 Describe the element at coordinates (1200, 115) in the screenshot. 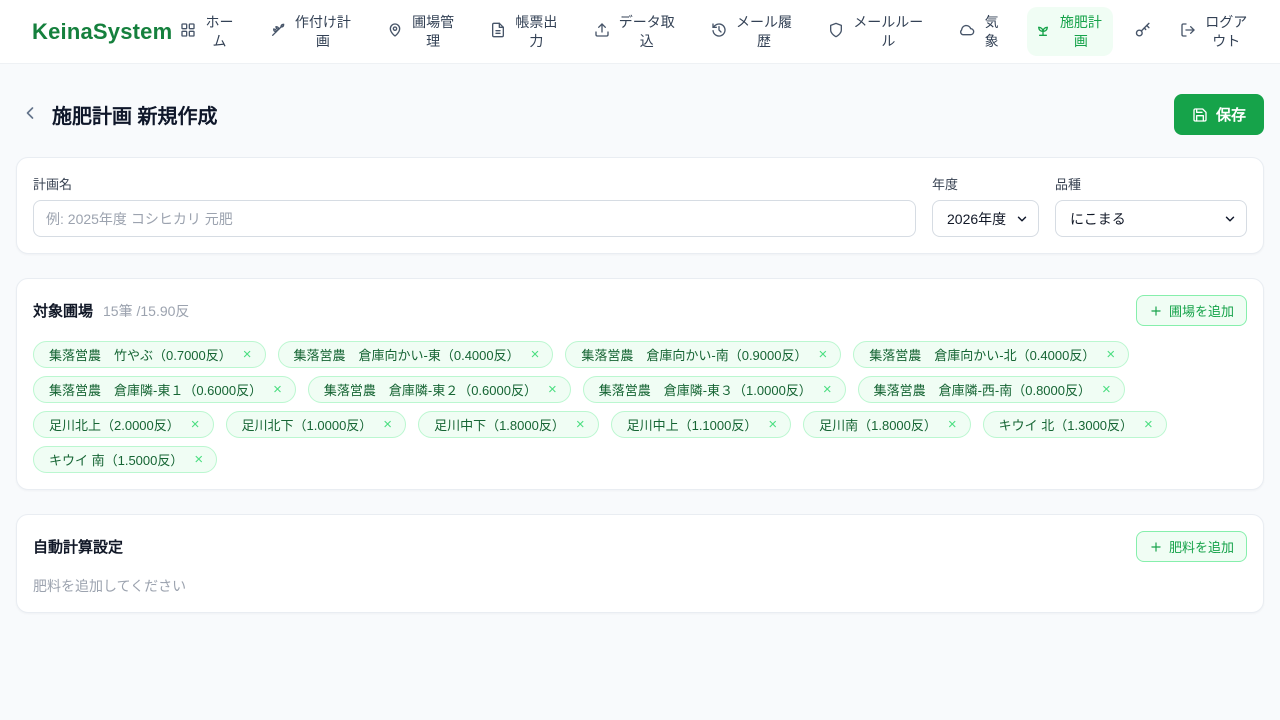

I see `save-icon` at that location.